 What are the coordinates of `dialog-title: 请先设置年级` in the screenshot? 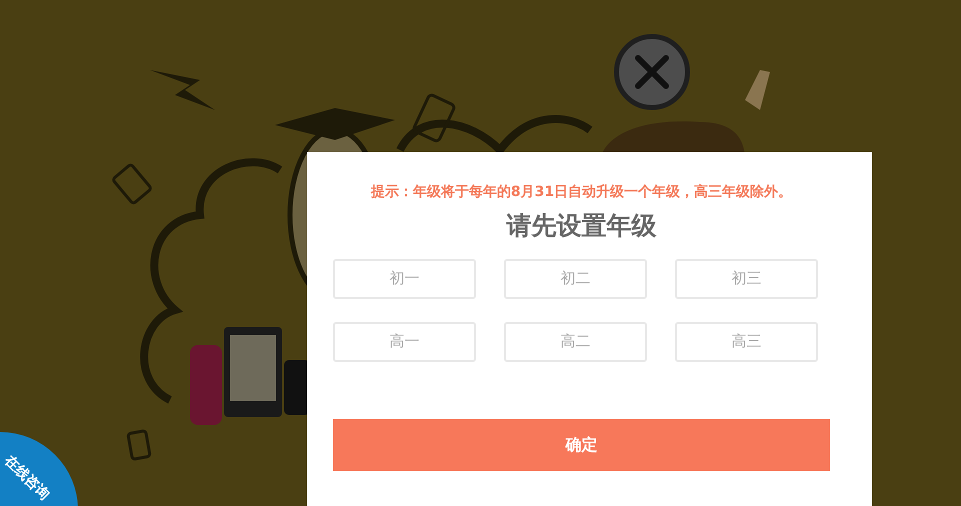 It's located at (581, 226).